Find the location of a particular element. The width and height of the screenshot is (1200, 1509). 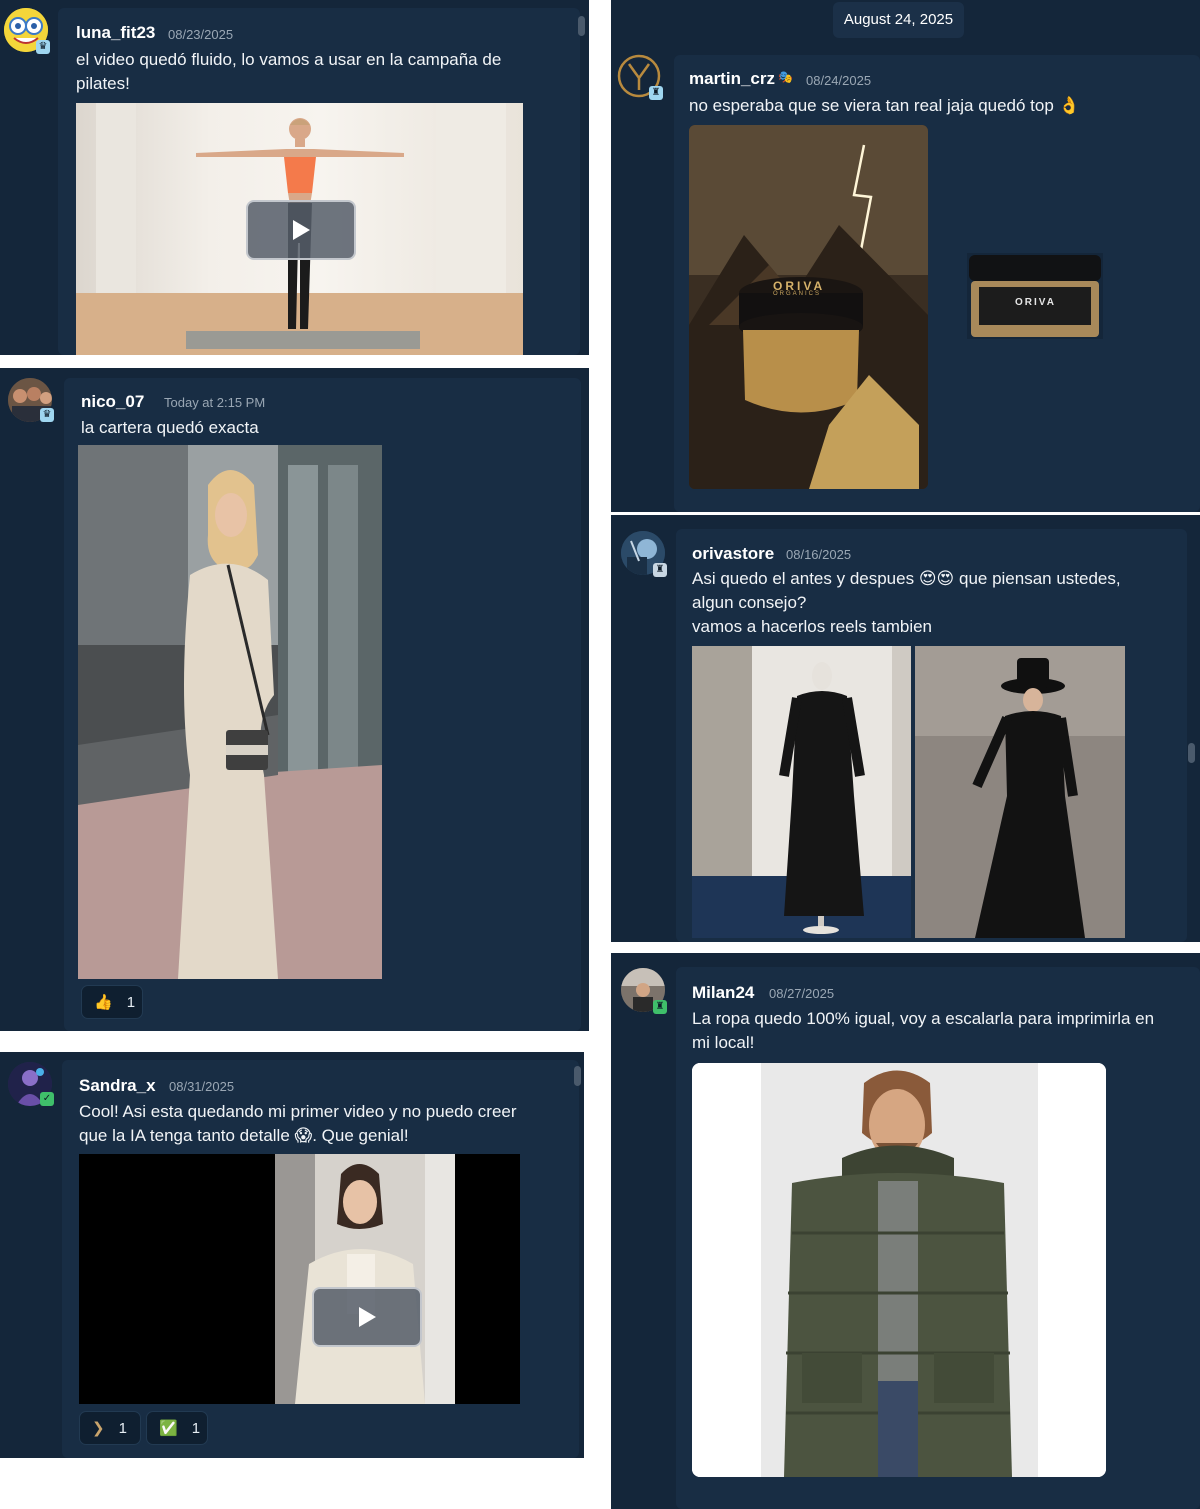

image-after is located at coordinates (1020, 792).